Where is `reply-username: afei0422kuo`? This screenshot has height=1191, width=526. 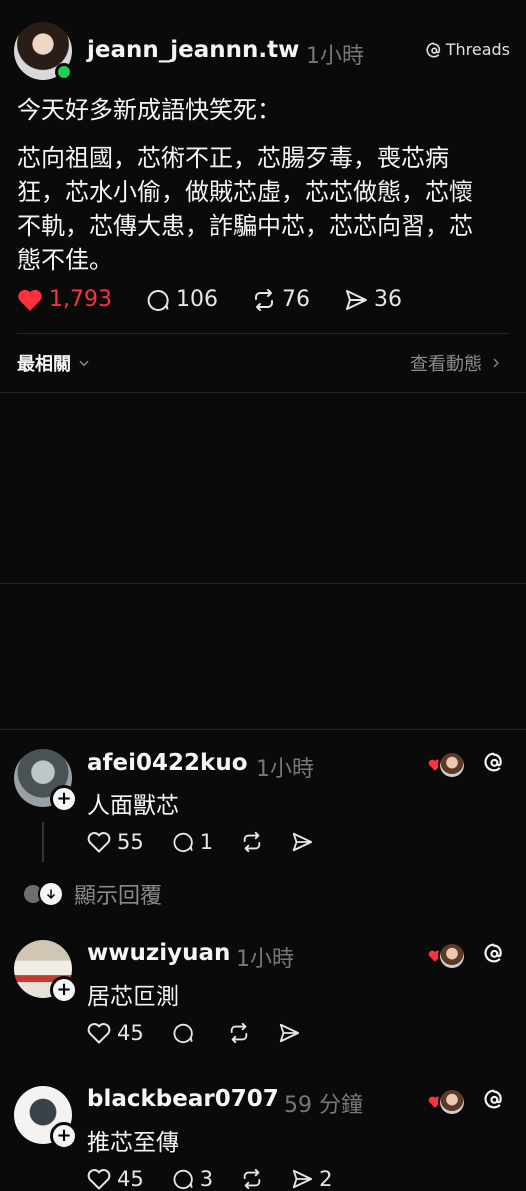
reply-username: afei0422kuo is located at coordinates (167, 763).